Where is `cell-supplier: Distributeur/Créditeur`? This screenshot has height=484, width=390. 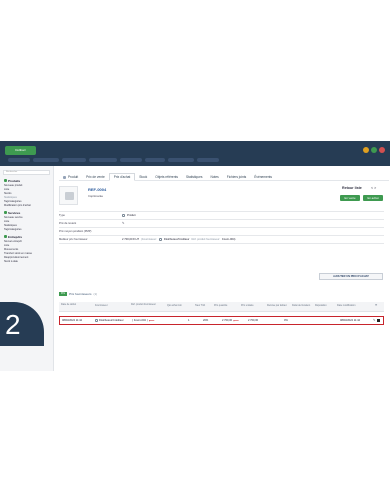 cell-supplier: Distributeur/Créditeur is located at coordinates (109, 320).